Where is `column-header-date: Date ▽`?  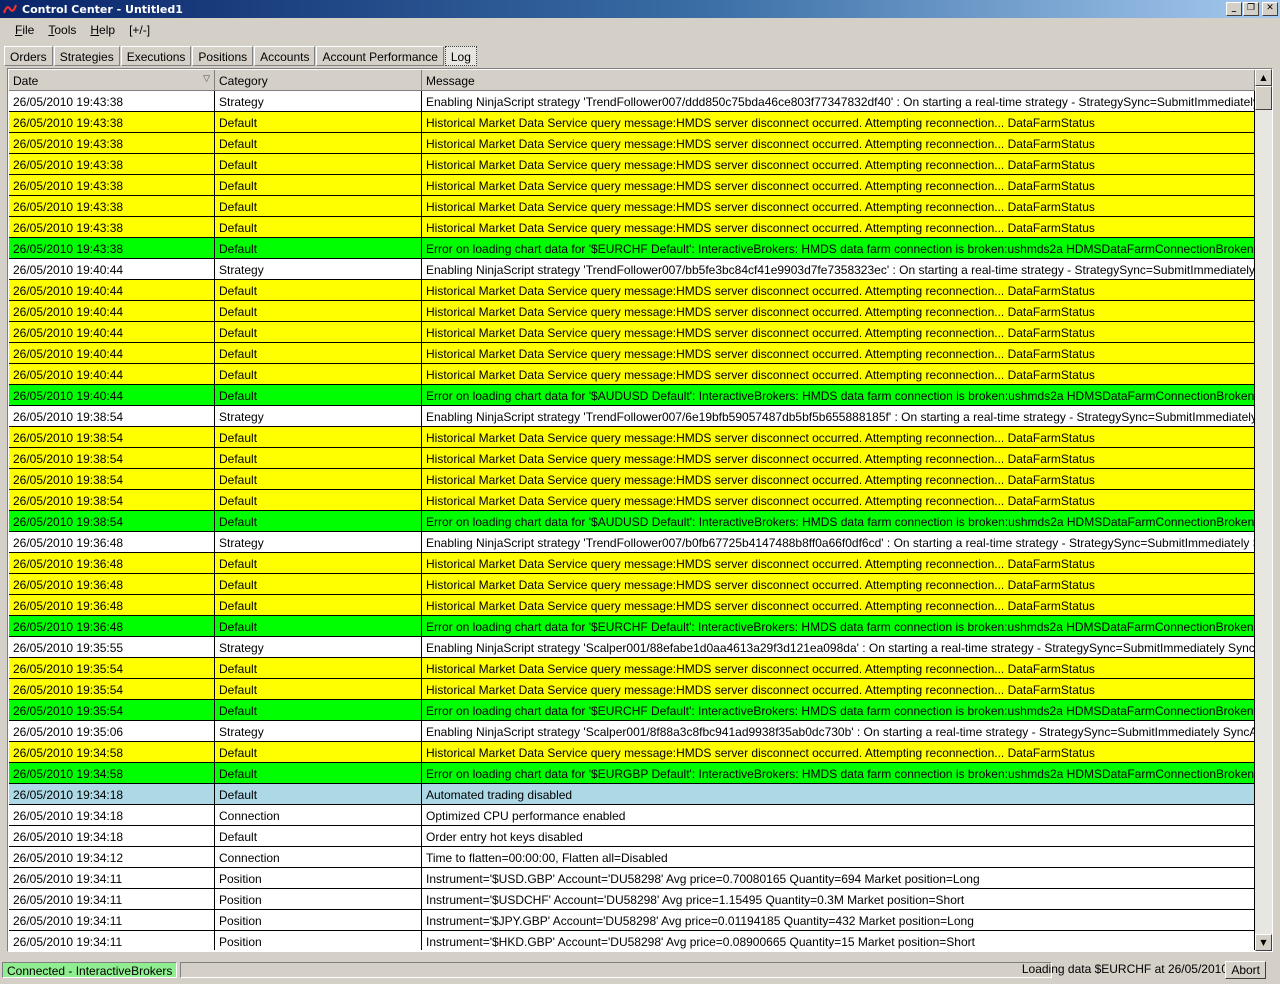 column-header-date: Date ▽ is located at coordinates (112, 80).